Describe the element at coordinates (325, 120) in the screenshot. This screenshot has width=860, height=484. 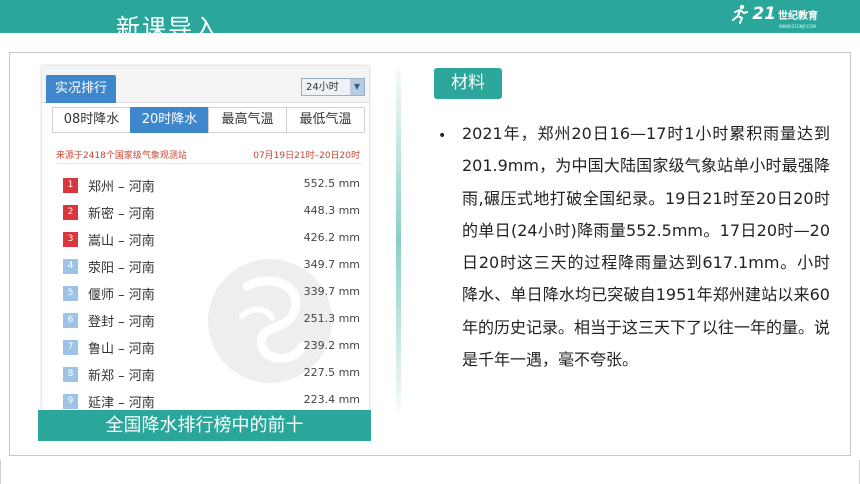
I see `tab-min-temp: 最低气温` at that location.